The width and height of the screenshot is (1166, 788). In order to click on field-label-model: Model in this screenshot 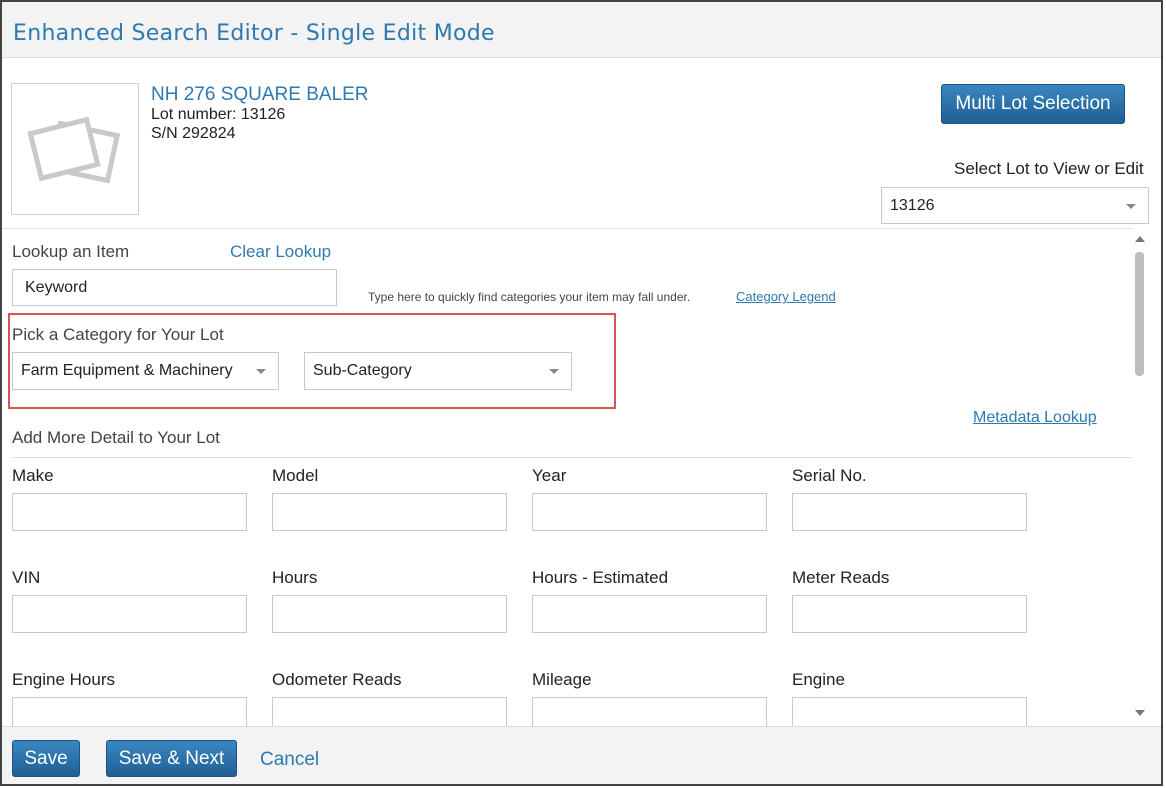, I will do `click(295, 475)`.